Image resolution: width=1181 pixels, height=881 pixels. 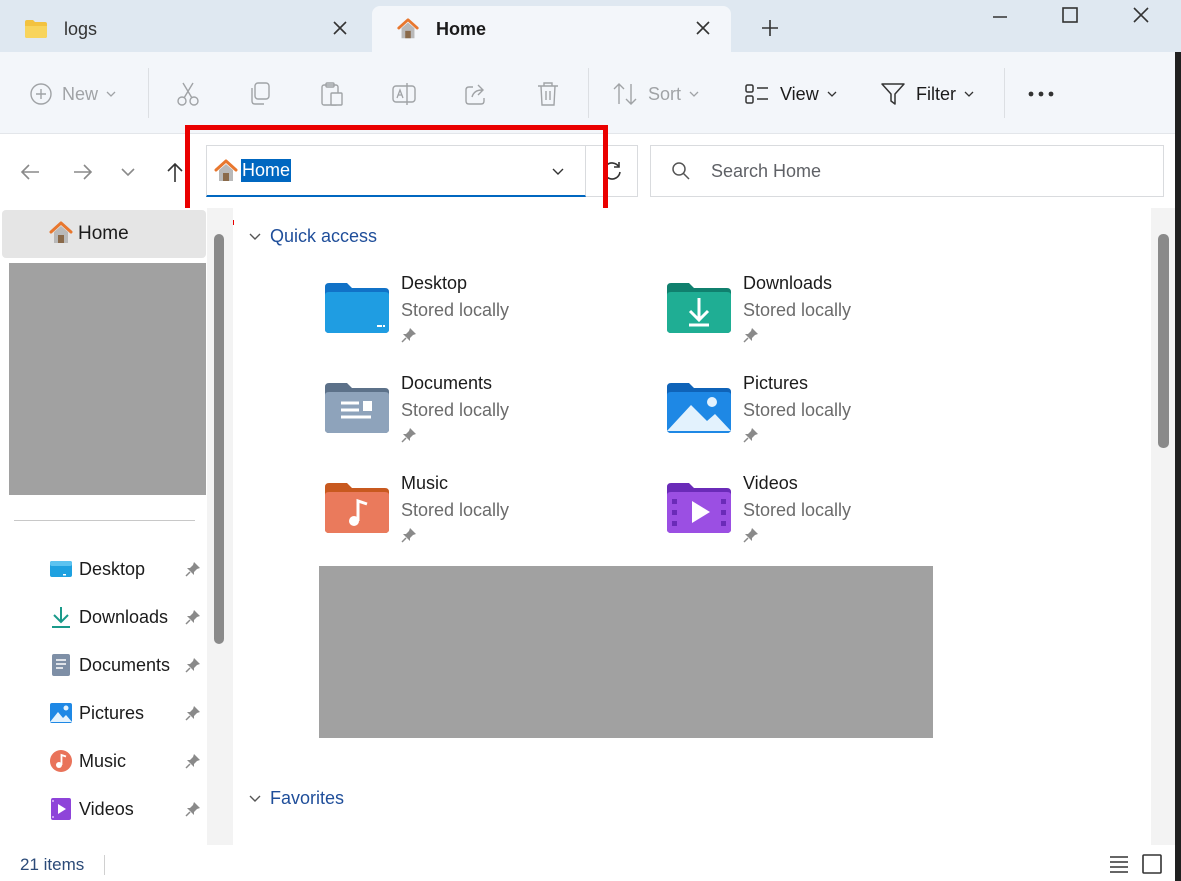 I want to click on search-input, so click(x=921, y=171).